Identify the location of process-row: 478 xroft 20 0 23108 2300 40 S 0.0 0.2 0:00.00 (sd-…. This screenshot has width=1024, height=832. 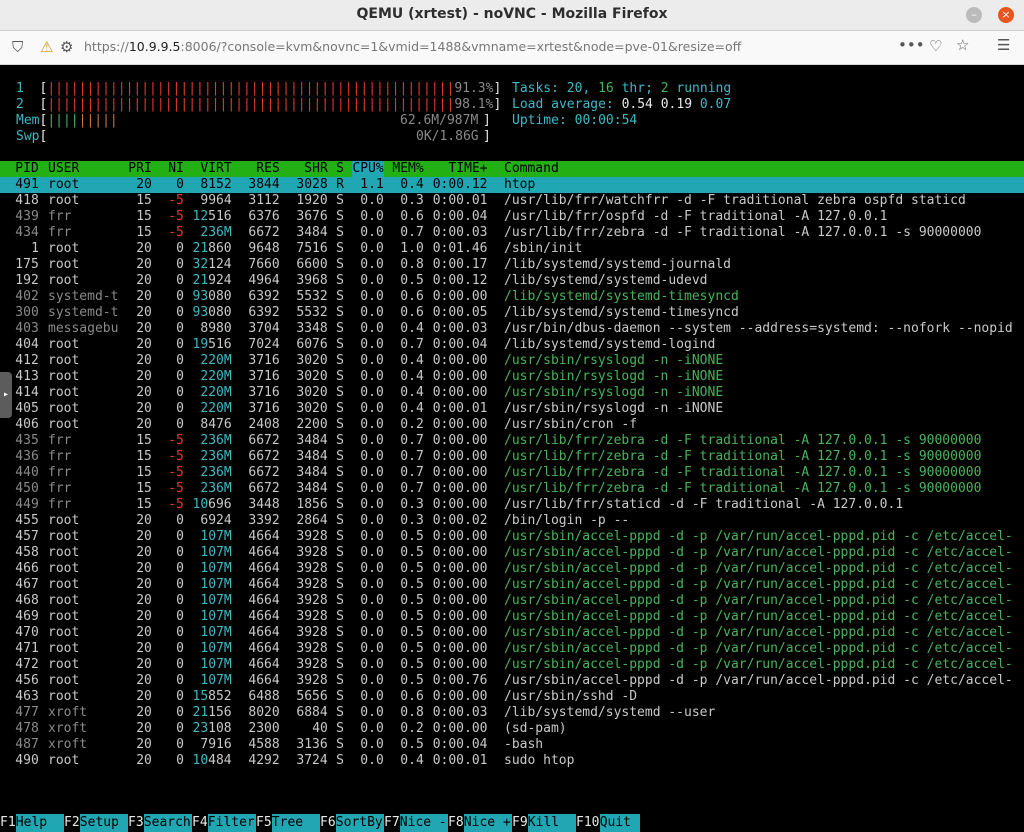
(512, 729).